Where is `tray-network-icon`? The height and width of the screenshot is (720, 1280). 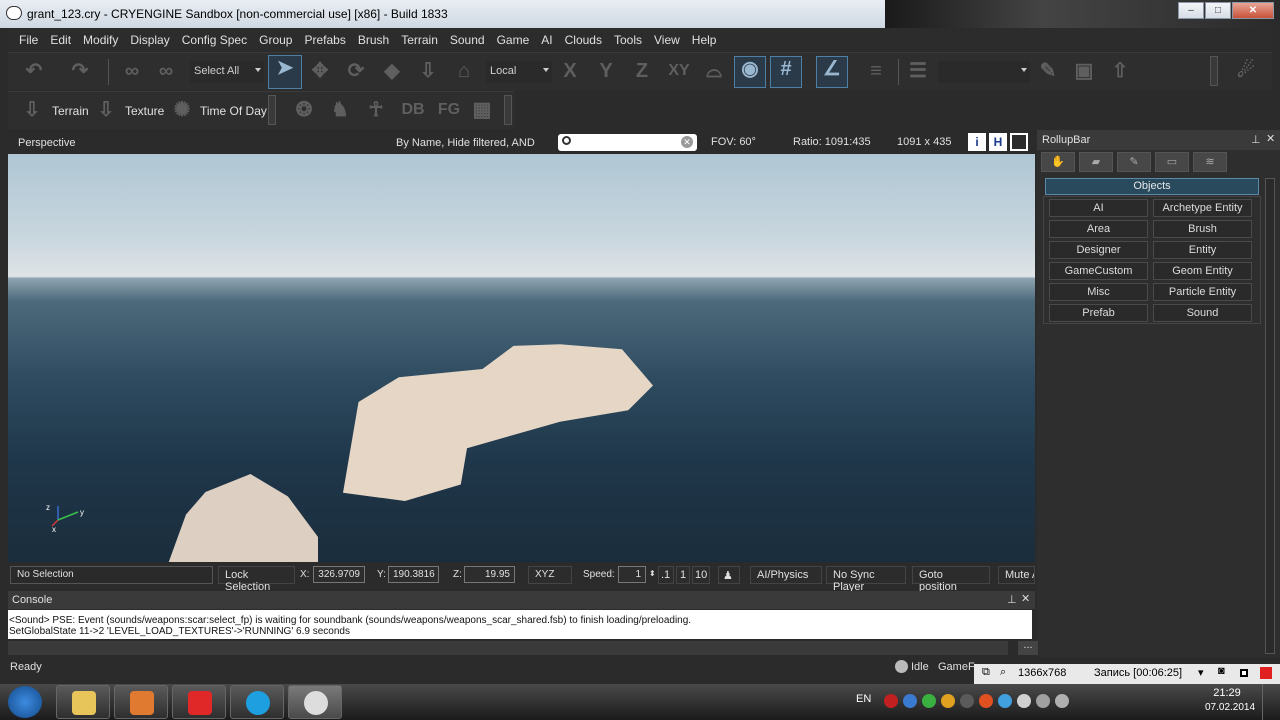
tray-network-icon is located at coordinates (910, 701).